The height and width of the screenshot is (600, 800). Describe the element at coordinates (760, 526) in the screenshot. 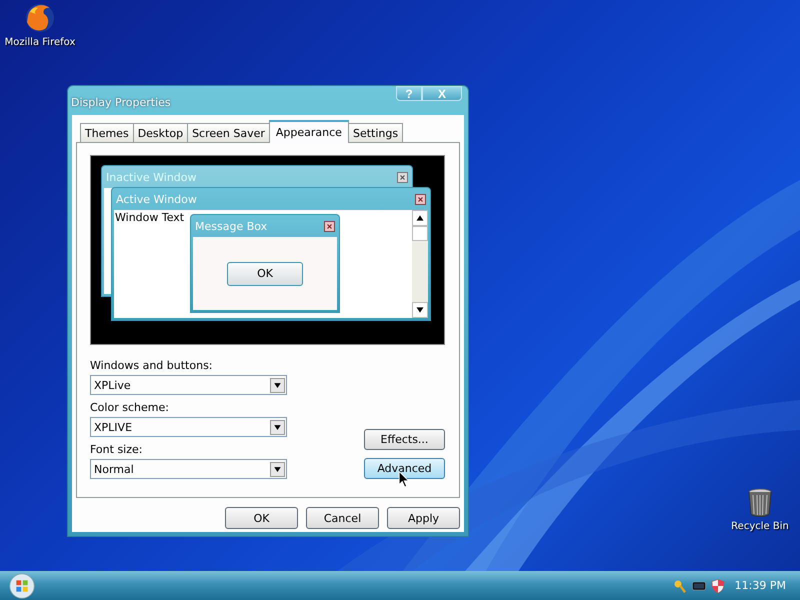

I see `desktop-icon-label: Recycle Bin` at that location.